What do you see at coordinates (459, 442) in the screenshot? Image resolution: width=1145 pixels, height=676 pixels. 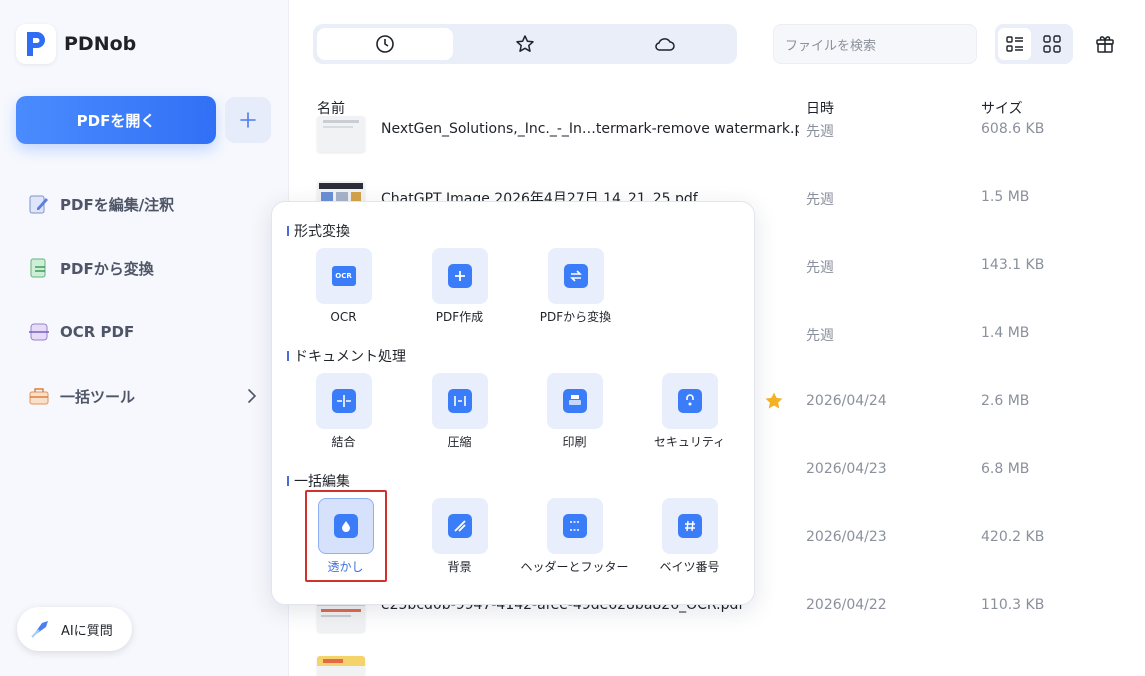 I see `tool-label: 圧縮` at bounding box center [459, 442].